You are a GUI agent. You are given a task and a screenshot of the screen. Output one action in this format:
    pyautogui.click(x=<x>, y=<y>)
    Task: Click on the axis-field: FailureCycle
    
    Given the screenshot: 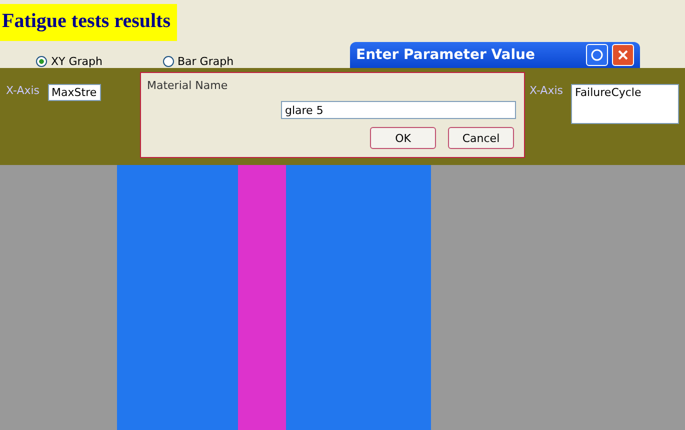 What is the action you would take?
    pyautogui.click(x=625, y=104)
    